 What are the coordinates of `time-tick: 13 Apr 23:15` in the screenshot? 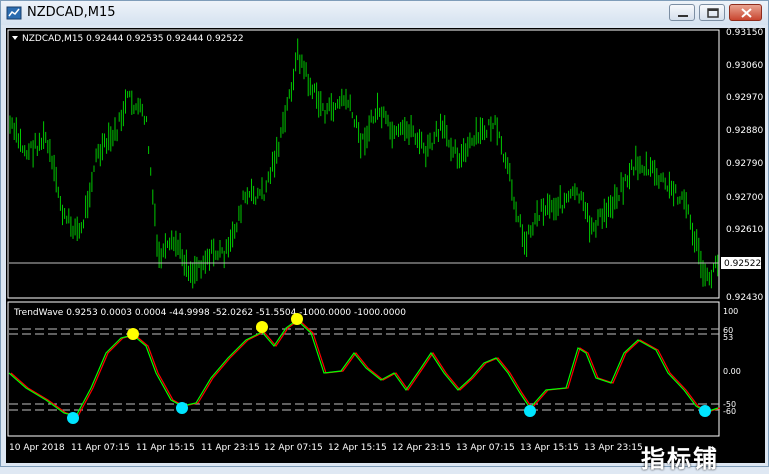 It's located at (613, 448).